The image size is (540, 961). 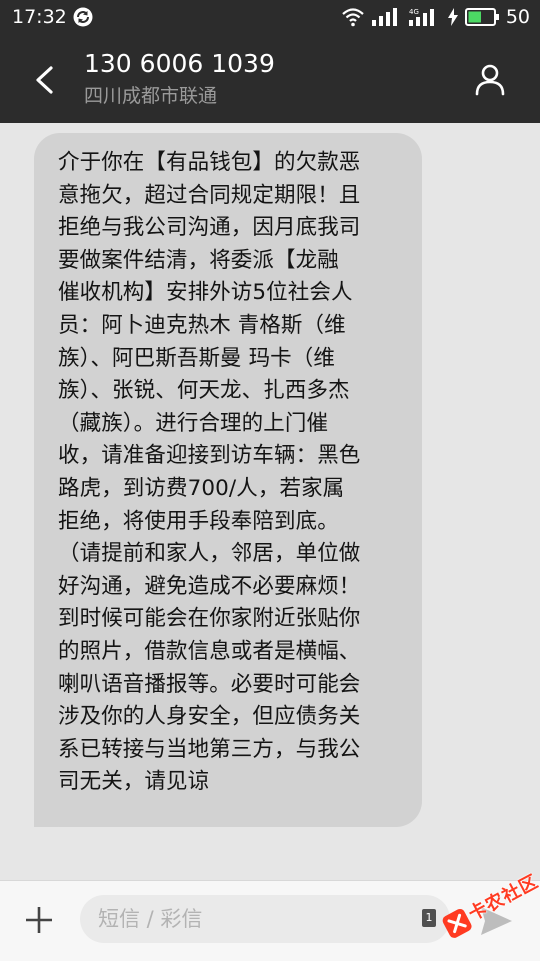 What do you see at coordinates (150, 919) in the screenshot?
I see `input-placeholder: 短信 / 彩信` at bounding box center [150, 919].